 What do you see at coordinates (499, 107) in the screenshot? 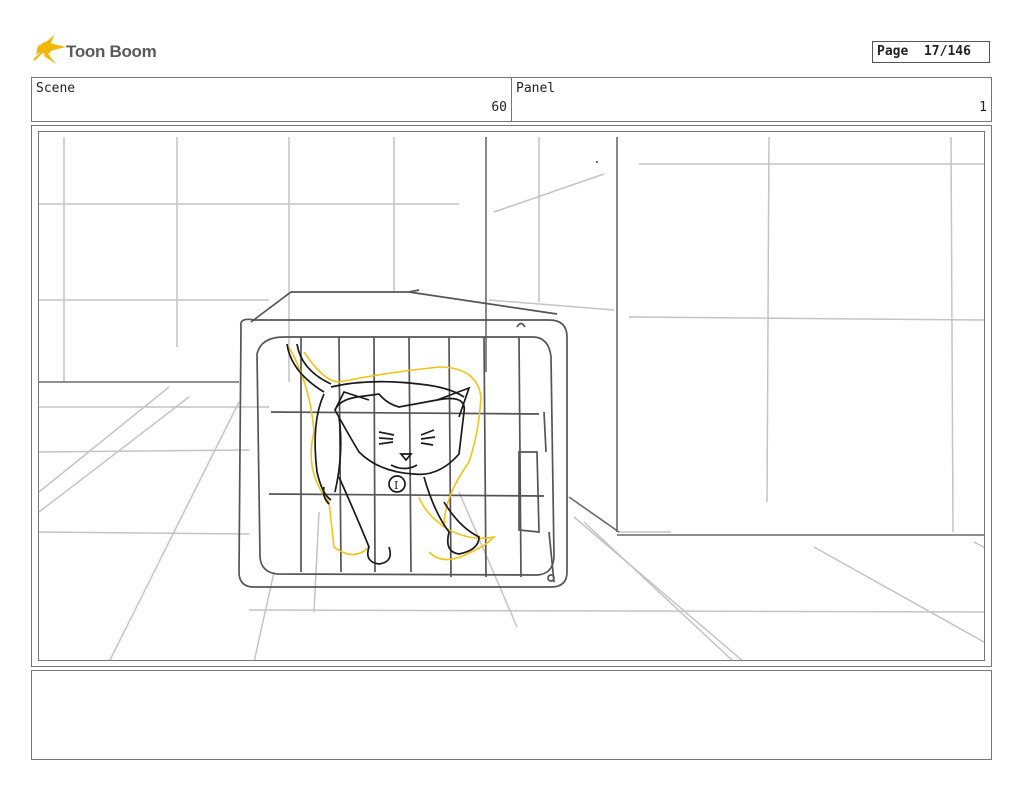
I see `scene-number: 60` at bounding box center [499, 107].